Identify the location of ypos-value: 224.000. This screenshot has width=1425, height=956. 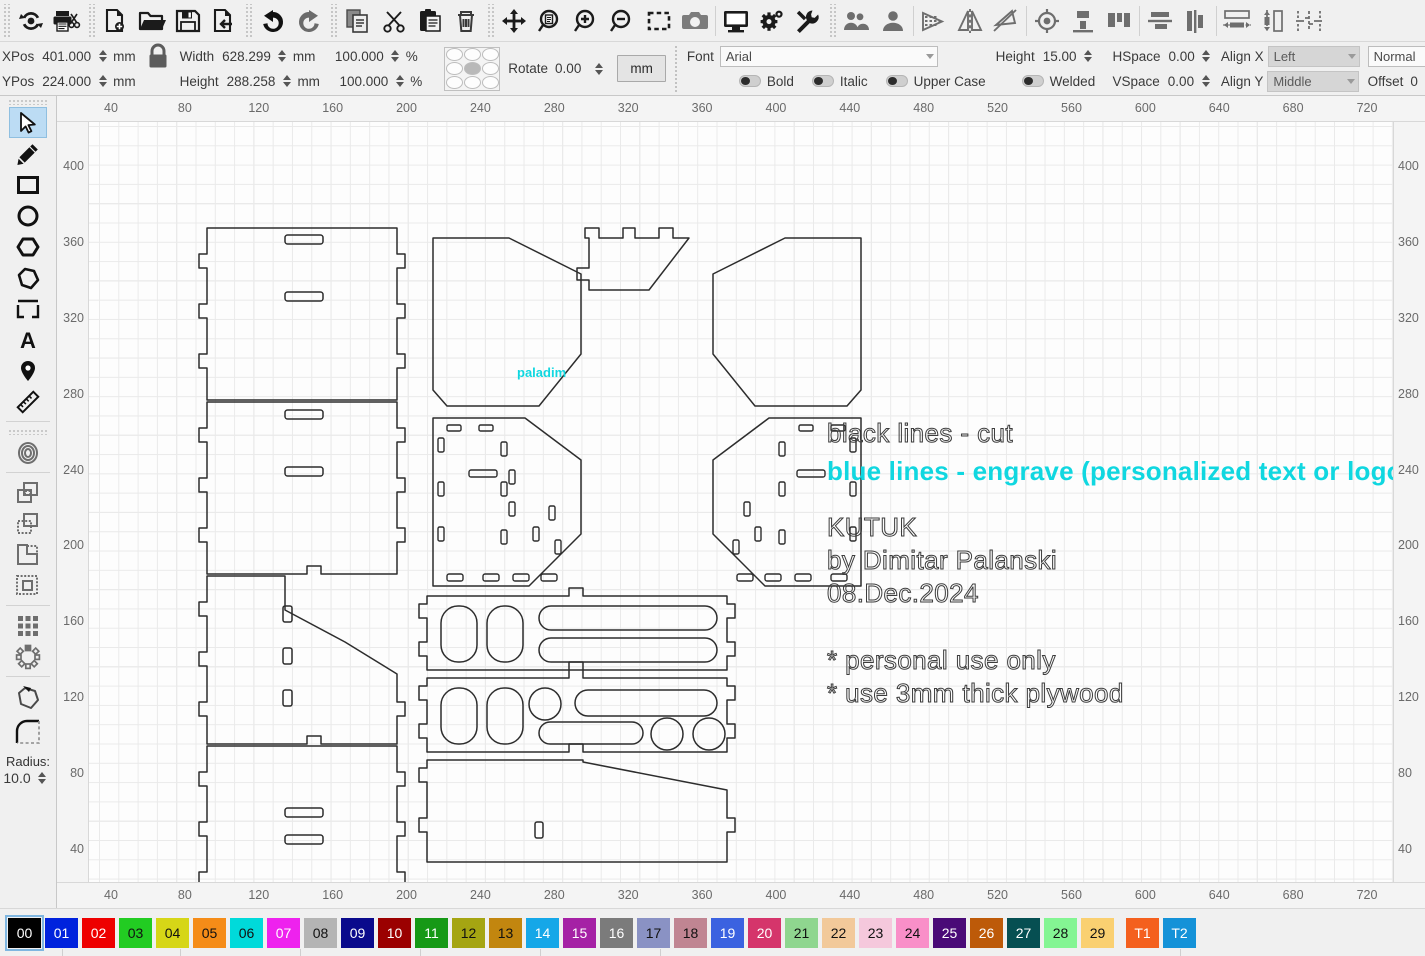
(66, 81).